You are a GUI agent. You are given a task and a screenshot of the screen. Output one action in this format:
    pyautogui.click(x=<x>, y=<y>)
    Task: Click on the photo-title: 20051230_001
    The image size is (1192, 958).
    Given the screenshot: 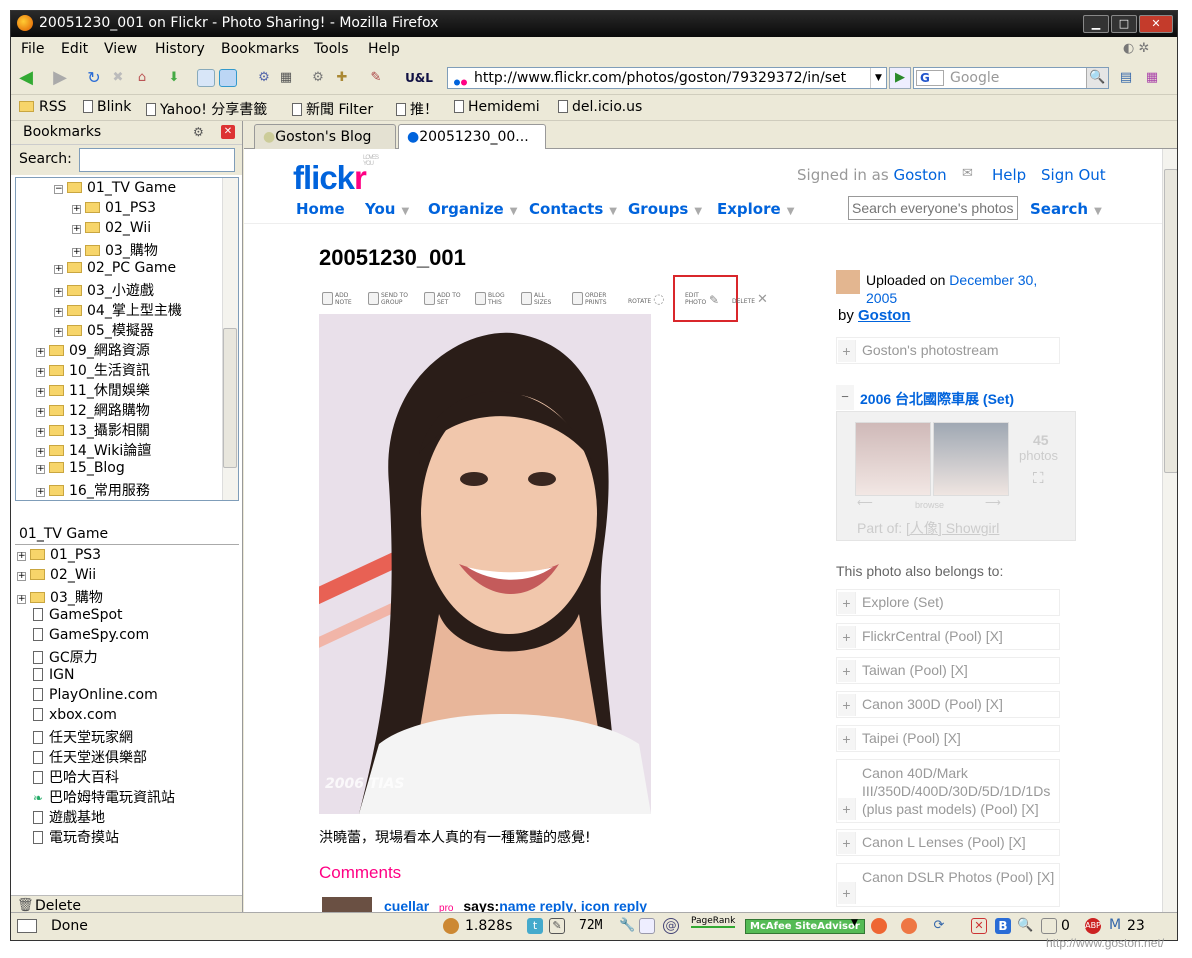 What is the action you would take?
    pyautogui.click(x=392, y=258)
    